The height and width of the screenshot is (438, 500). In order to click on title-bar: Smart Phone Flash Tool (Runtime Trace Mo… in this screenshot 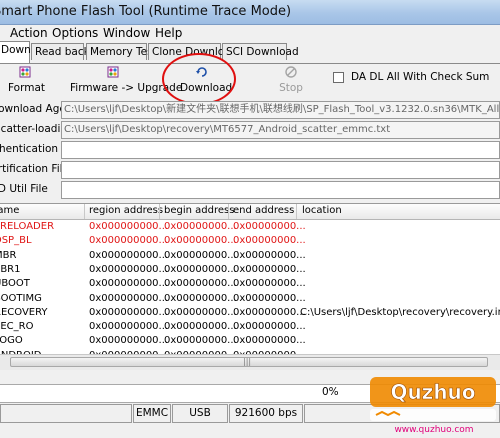, I will do `click(250, 12)`.